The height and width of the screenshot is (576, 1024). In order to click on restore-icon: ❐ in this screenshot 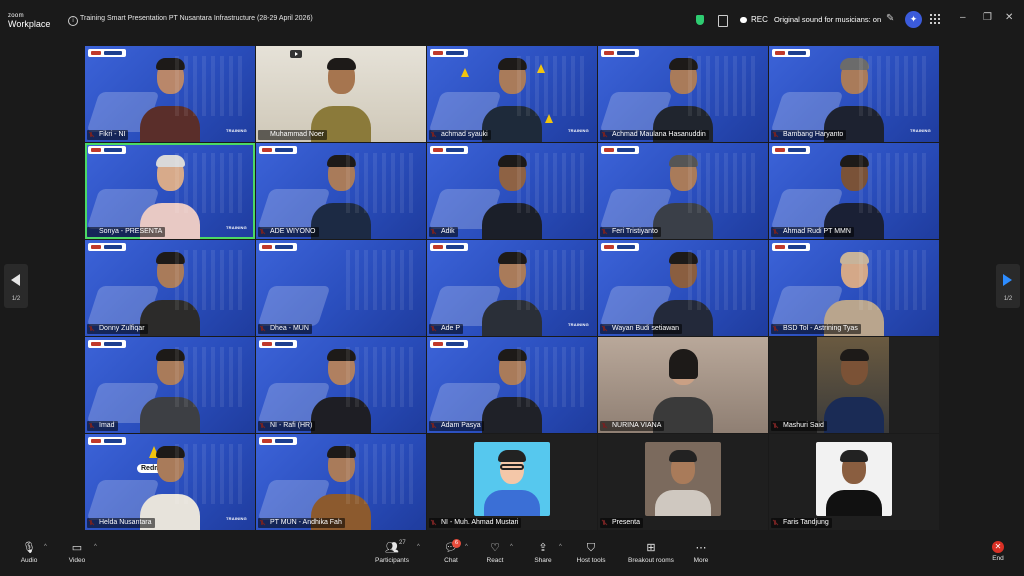, I will do `click(987, 17)`.